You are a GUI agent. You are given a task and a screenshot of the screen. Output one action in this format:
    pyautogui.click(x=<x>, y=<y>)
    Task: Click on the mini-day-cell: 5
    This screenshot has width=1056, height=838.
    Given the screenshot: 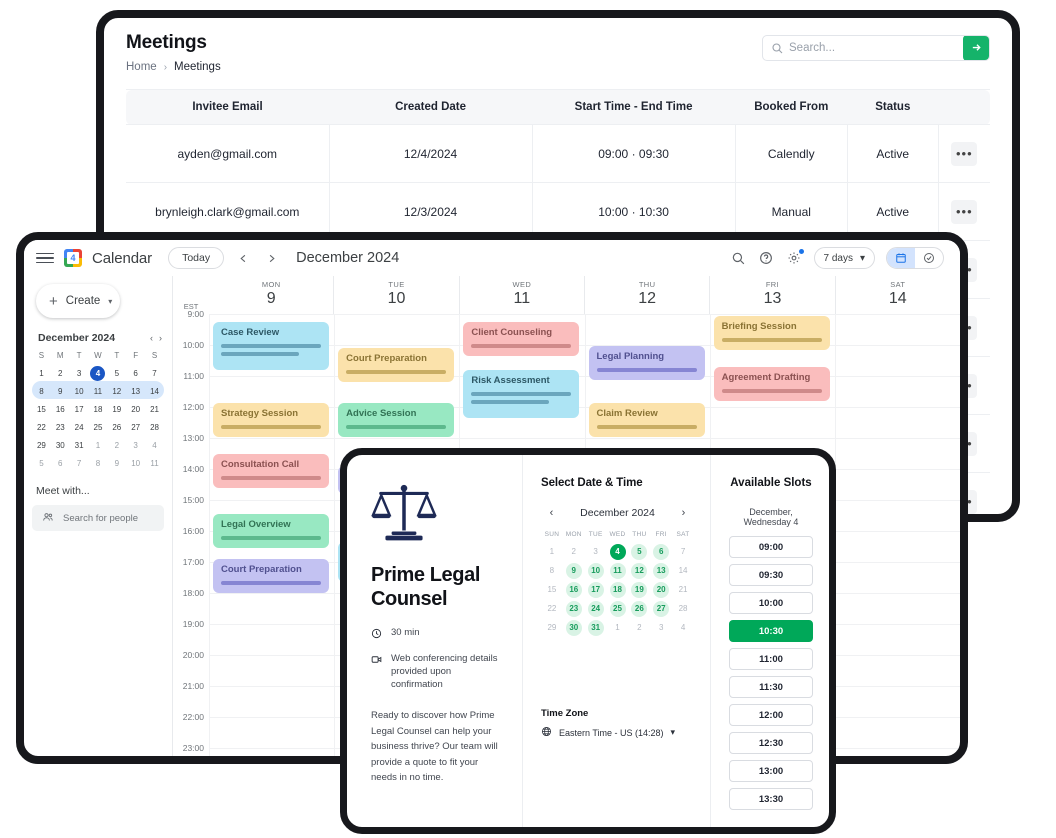 What is the action you would take?
    pyautogui.click(x=116, y=372)
    